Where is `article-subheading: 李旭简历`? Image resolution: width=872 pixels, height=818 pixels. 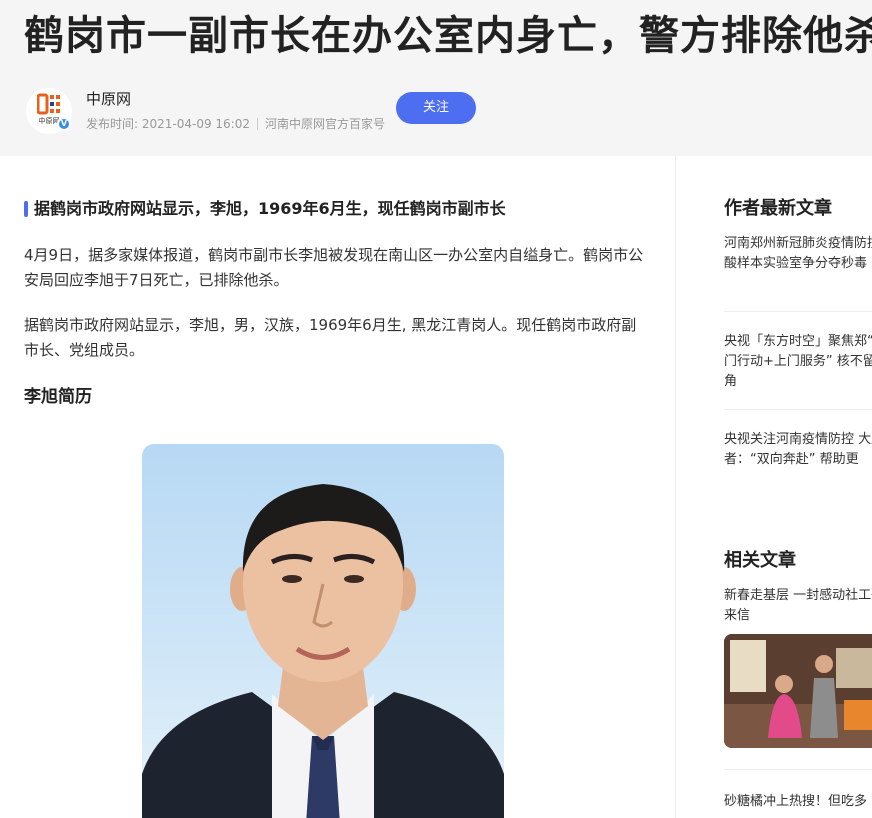 article-subheading: 李旭简历 is located at coordinates (58, 397).